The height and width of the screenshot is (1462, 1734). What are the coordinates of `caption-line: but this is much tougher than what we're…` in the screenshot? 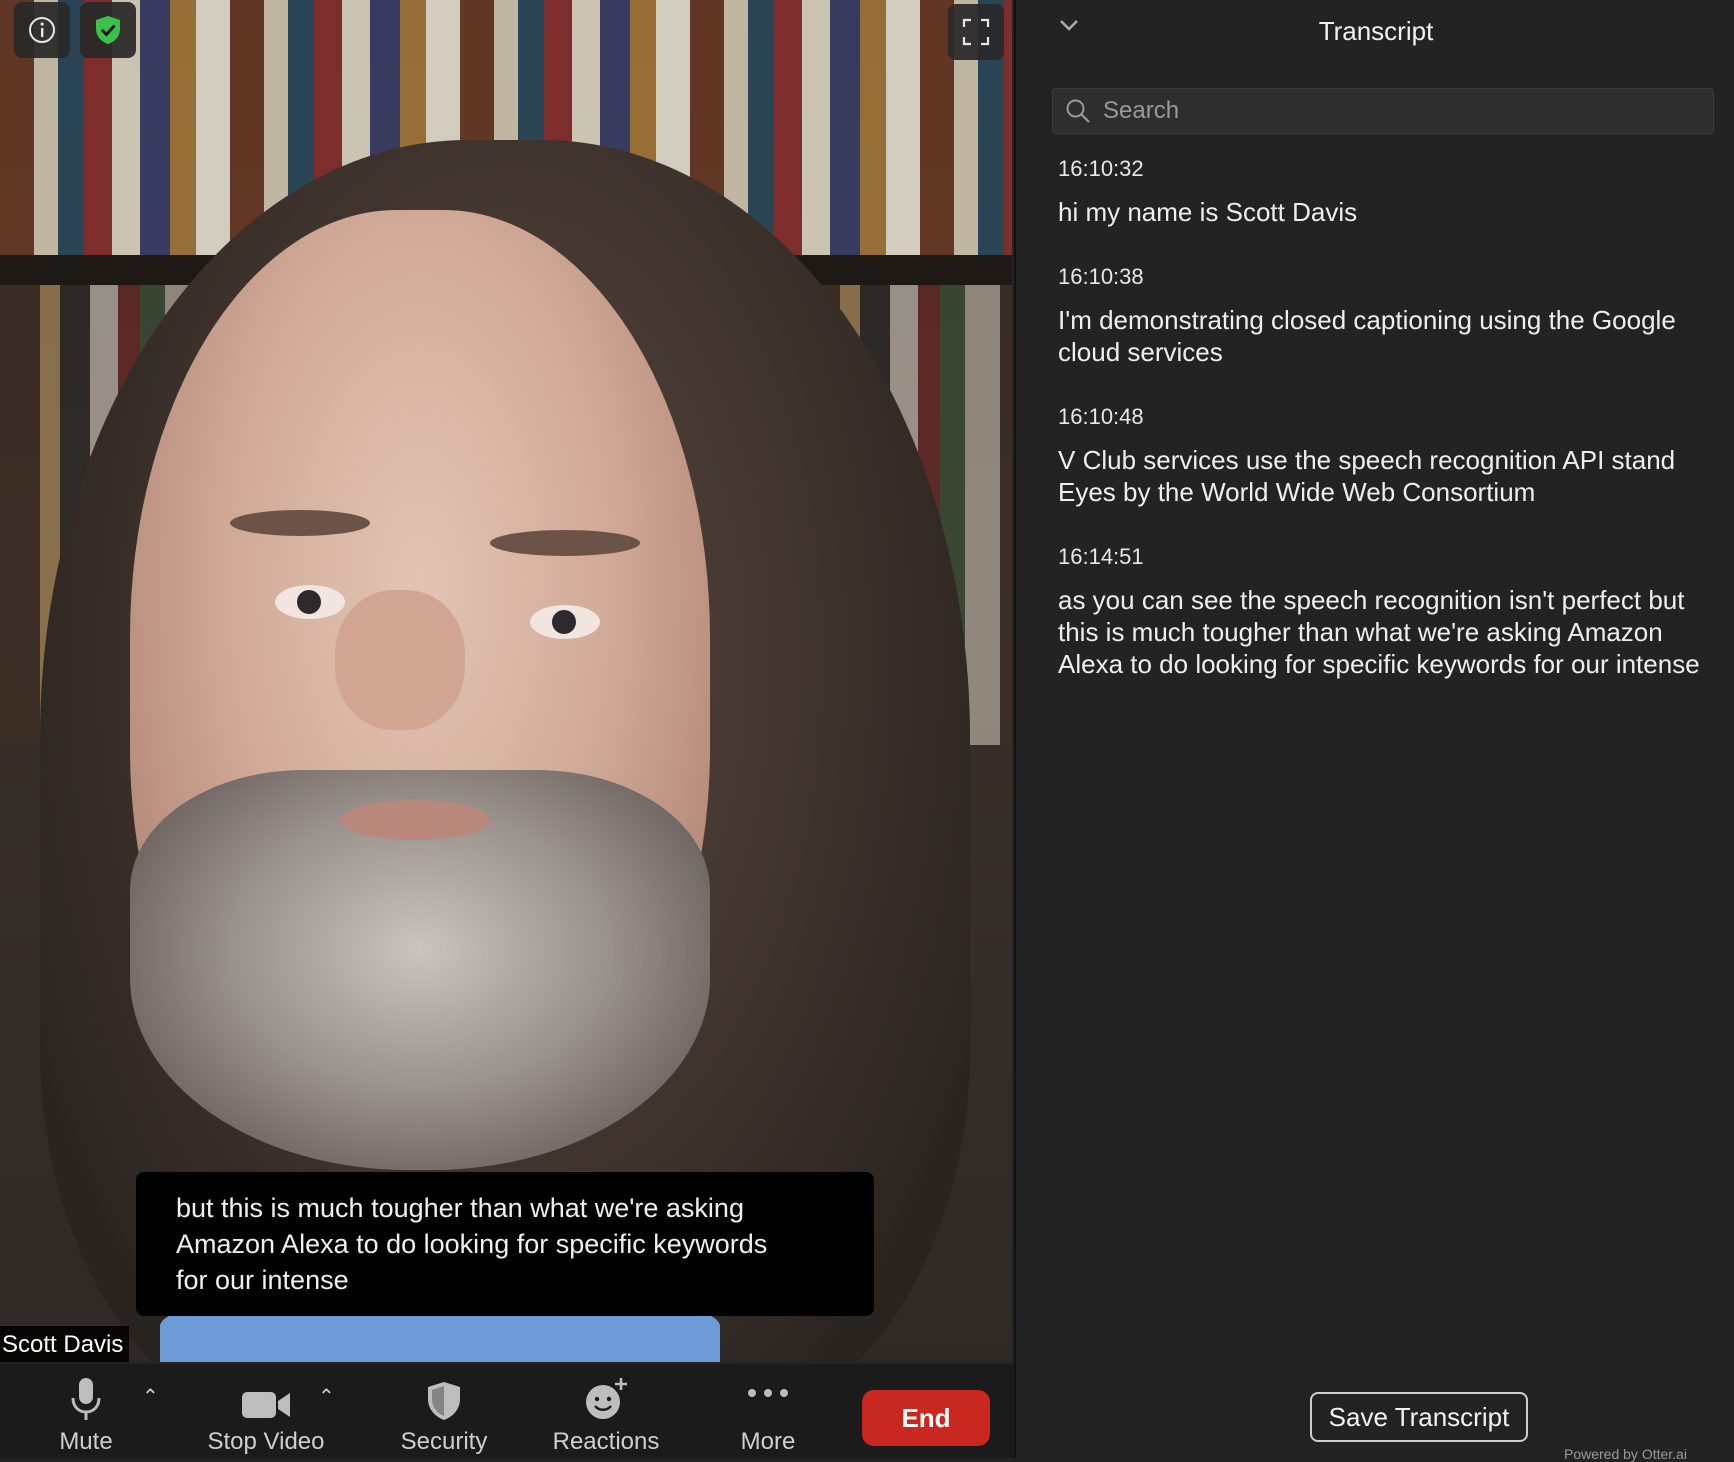 It's located at (460, 1208).